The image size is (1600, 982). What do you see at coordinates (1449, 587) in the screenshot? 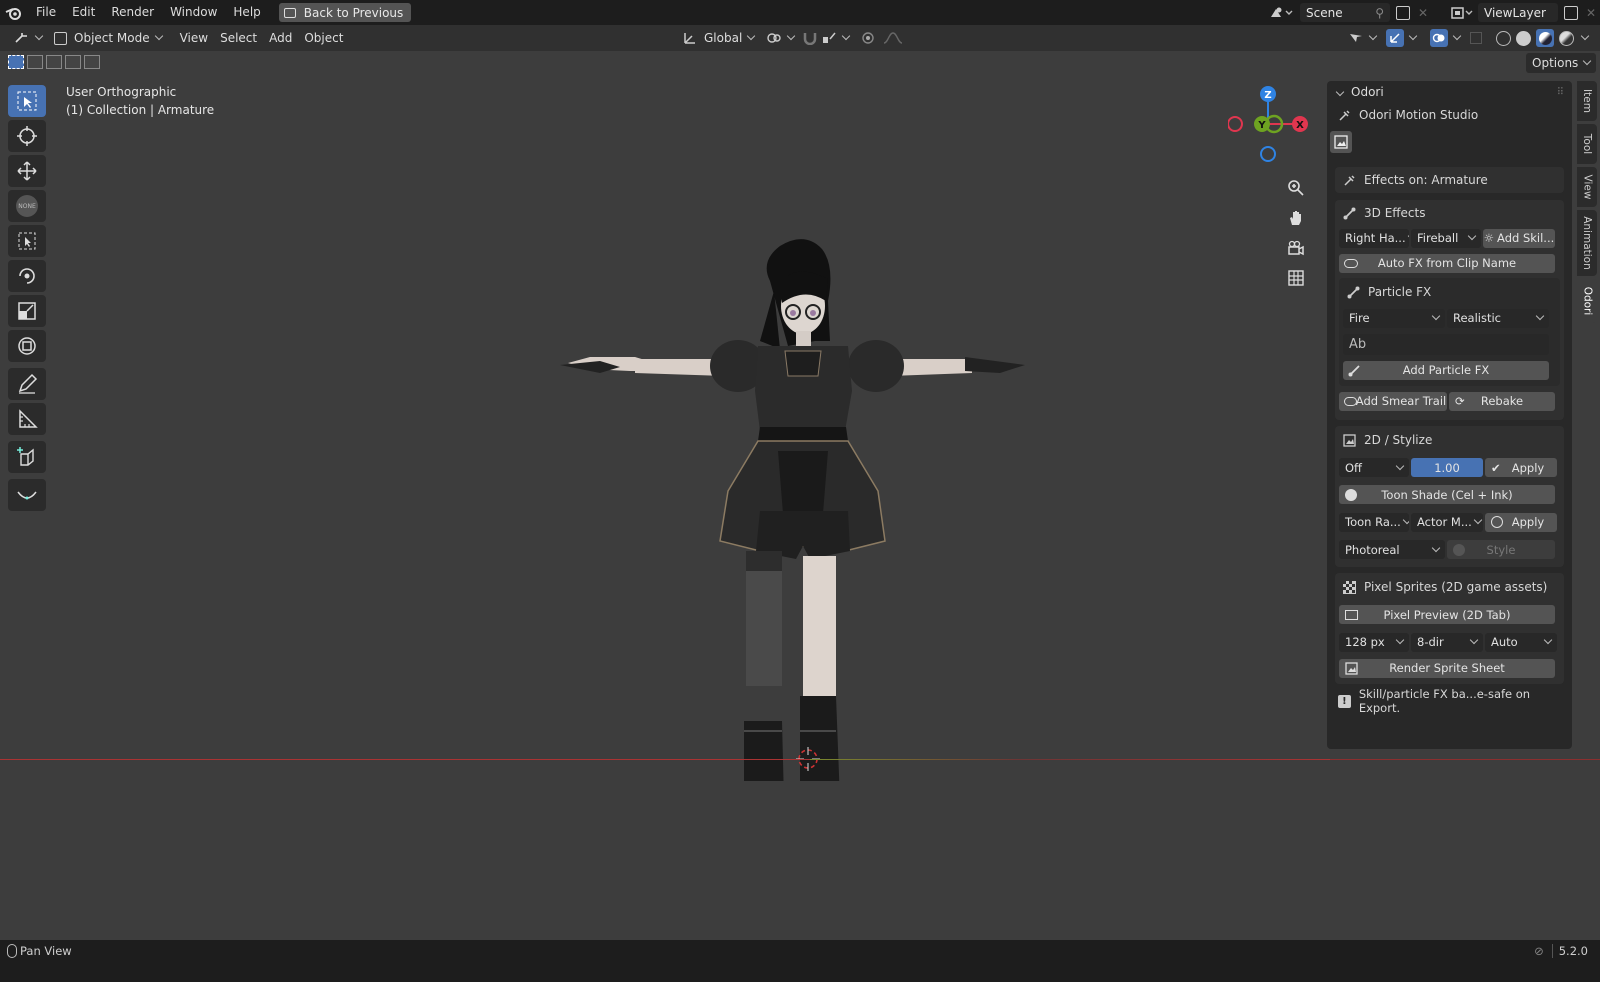
I see `pixel-sprites-header: Pixel Sprites (2D game assets)` at bounding box center [1449, 587].